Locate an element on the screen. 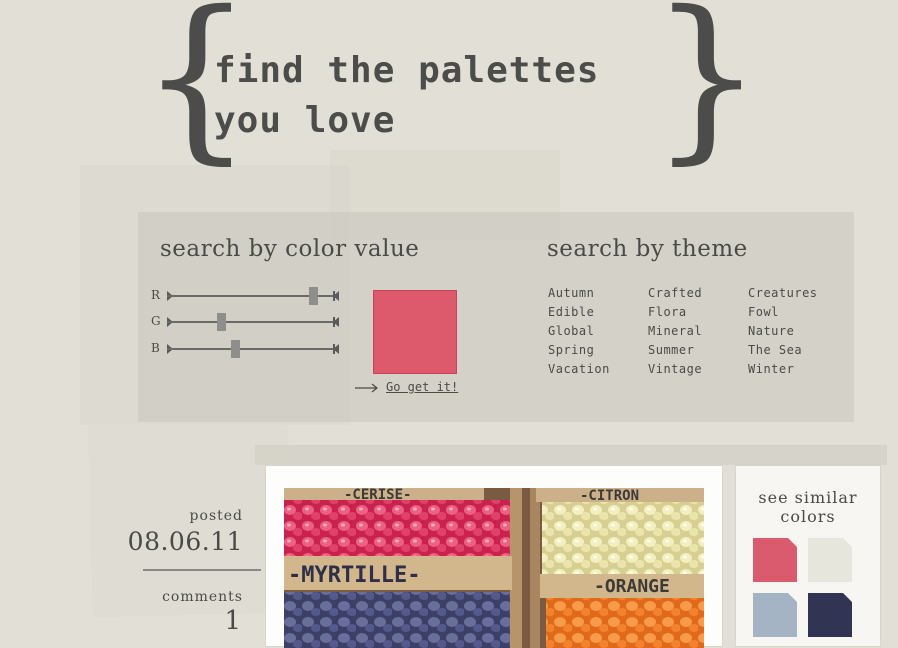  green-slider: G is located at coordinates (247, 322).